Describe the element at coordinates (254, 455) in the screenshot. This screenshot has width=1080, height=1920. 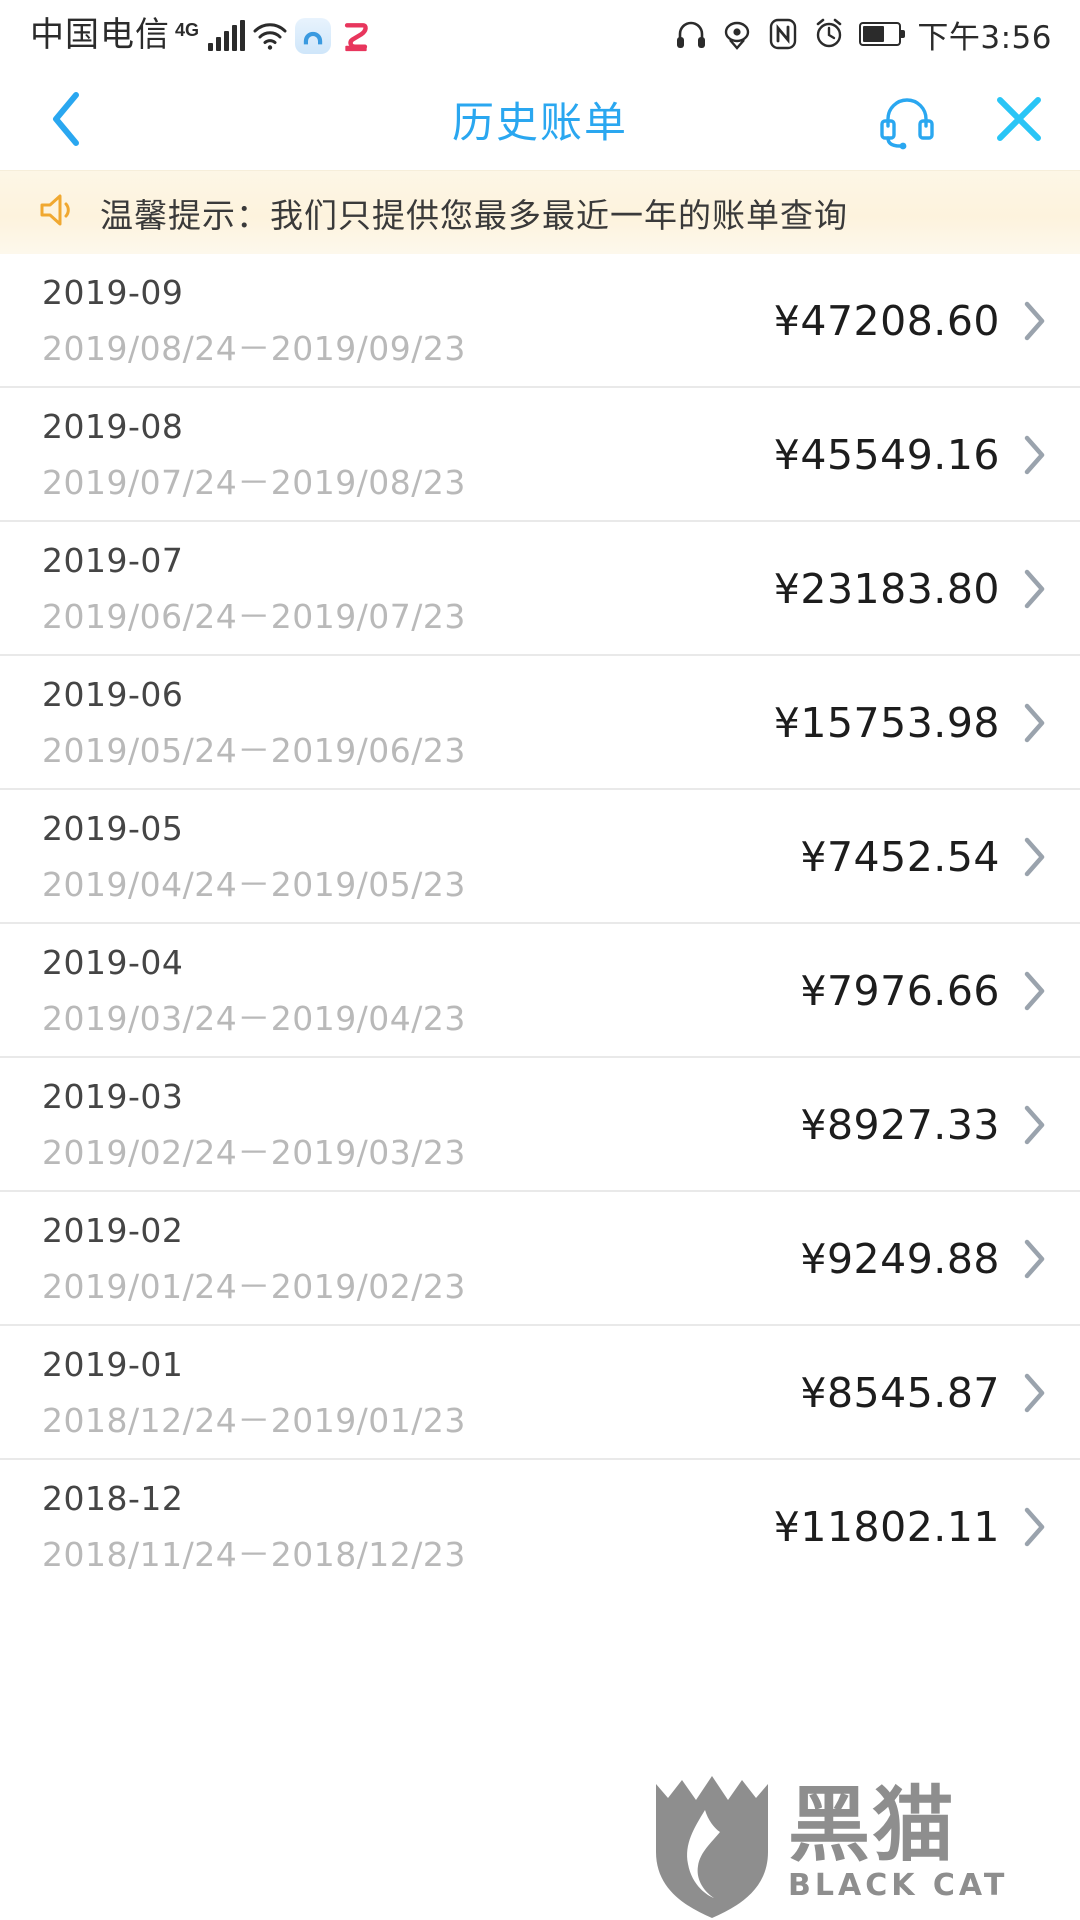
I see `bill-period: 2019-08 2019/07/24－2019/08/23` at that location.